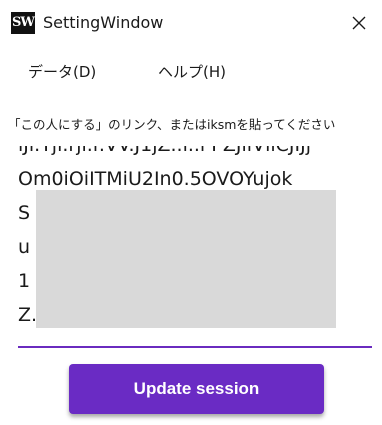 The image size is (382, 425). I want to click on menu-bar: データ(D) ヘルプ(H), so click(191, 72).